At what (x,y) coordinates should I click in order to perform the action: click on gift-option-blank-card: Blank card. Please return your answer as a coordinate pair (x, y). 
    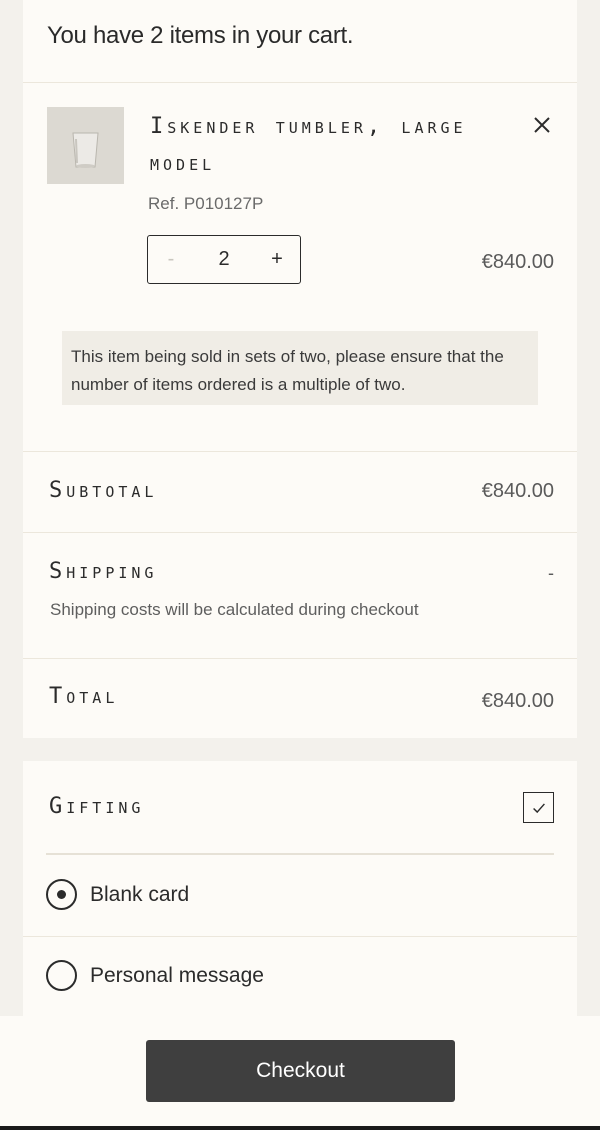
    Looking at the image, I should click on (117, 894).